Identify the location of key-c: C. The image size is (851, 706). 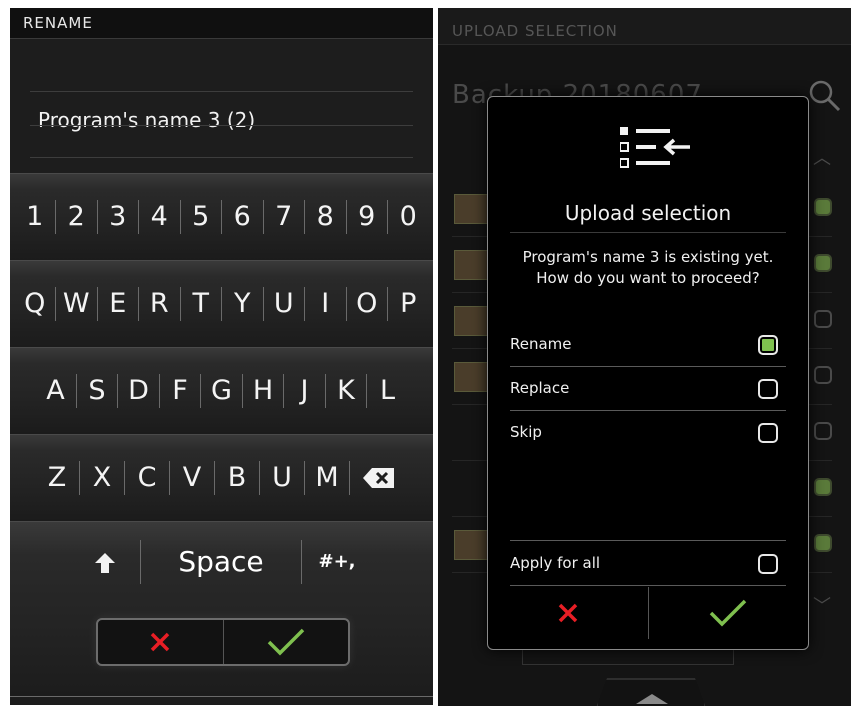
(146, 478).